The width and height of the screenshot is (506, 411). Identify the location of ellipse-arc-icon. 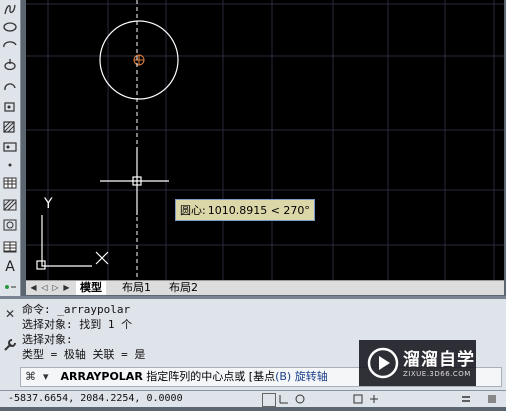
(10, 45).